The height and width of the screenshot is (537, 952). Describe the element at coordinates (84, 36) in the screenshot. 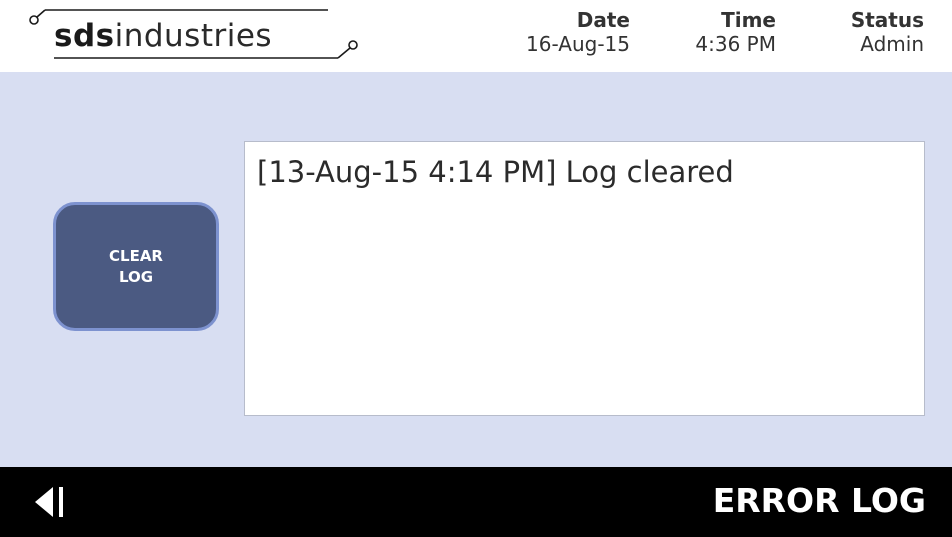

I see `logo-brand-bold: sds` at that location.